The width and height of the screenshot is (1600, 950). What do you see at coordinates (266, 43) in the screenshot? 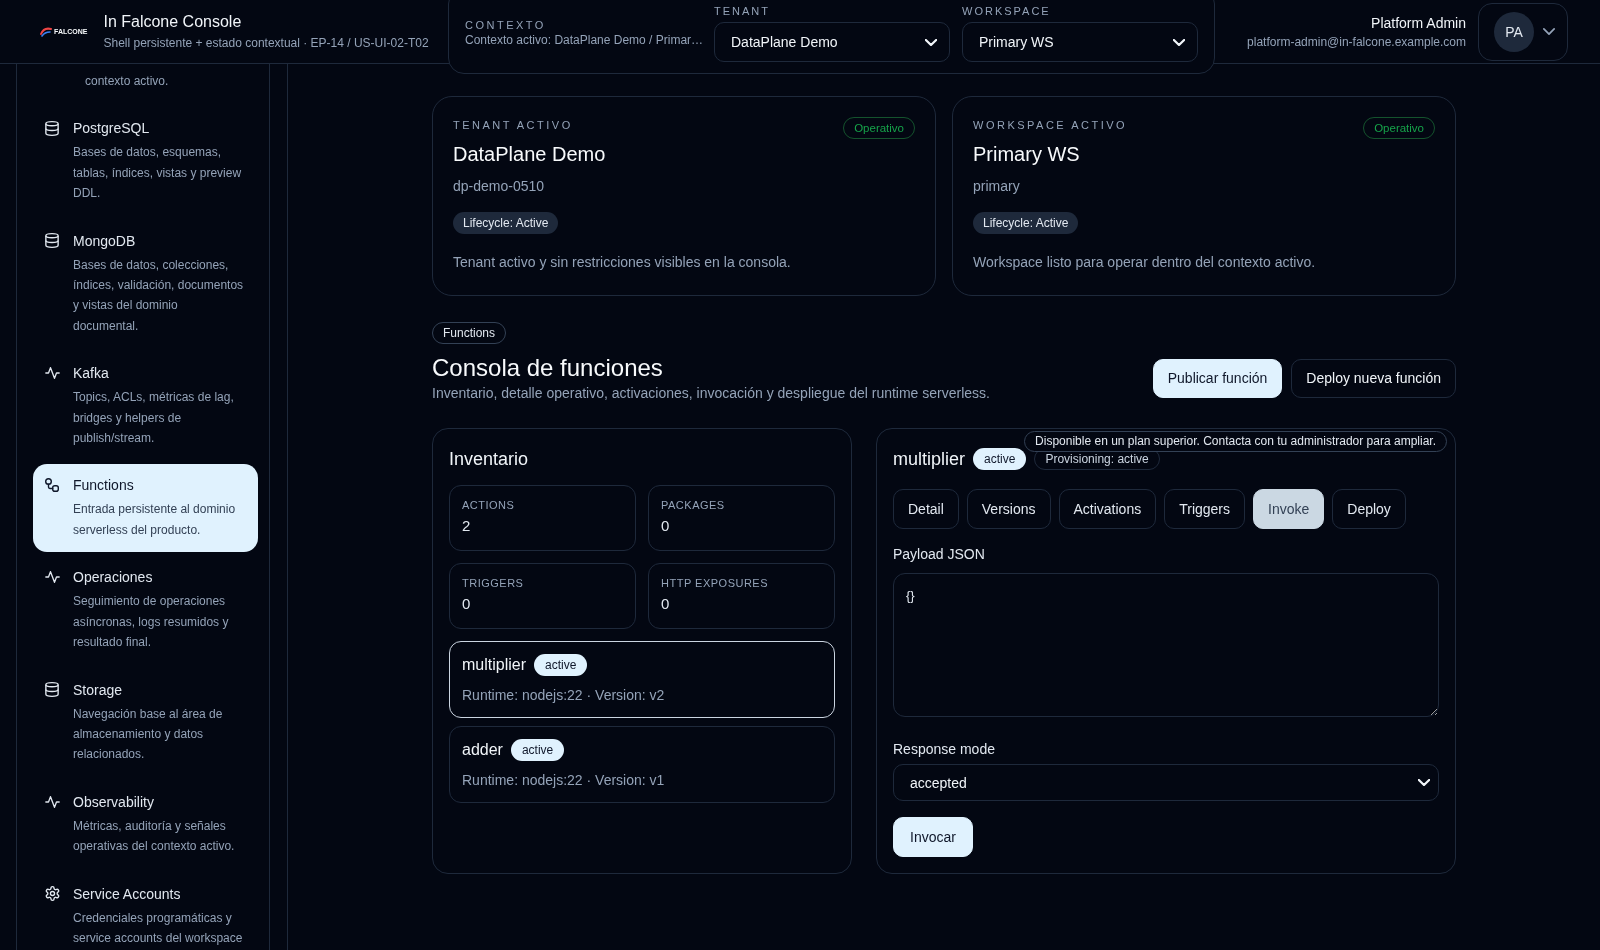
I see `app-subtitle: Shell persistente + estado contextual · EP-14 / US-UI-02-T02` at bounding box center [266, 43].